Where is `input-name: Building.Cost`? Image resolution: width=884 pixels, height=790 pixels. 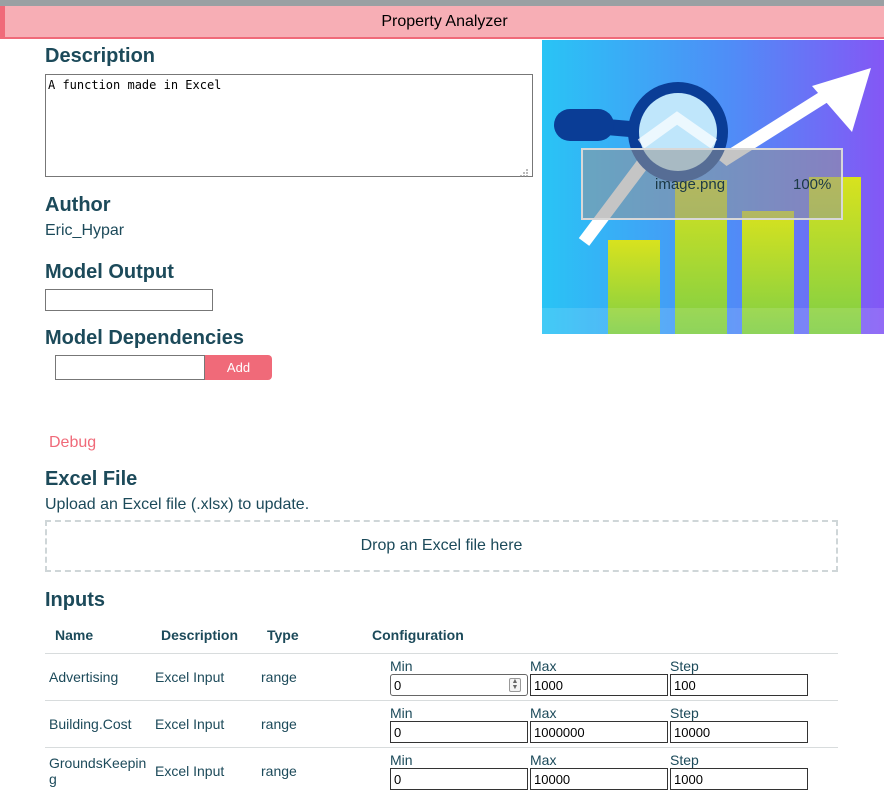
input-name: Building.Cost is located at coordinates (90, 724).